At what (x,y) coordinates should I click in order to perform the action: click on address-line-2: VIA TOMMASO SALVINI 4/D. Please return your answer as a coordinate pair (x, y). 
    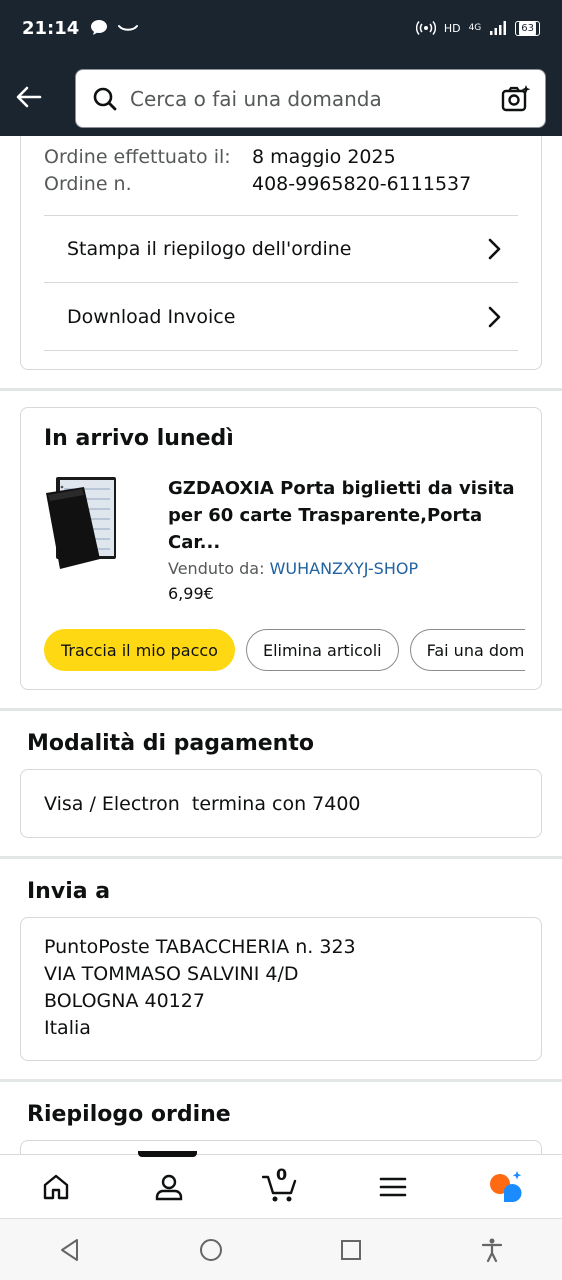
    Looking at the image, I should click on (171, 974).